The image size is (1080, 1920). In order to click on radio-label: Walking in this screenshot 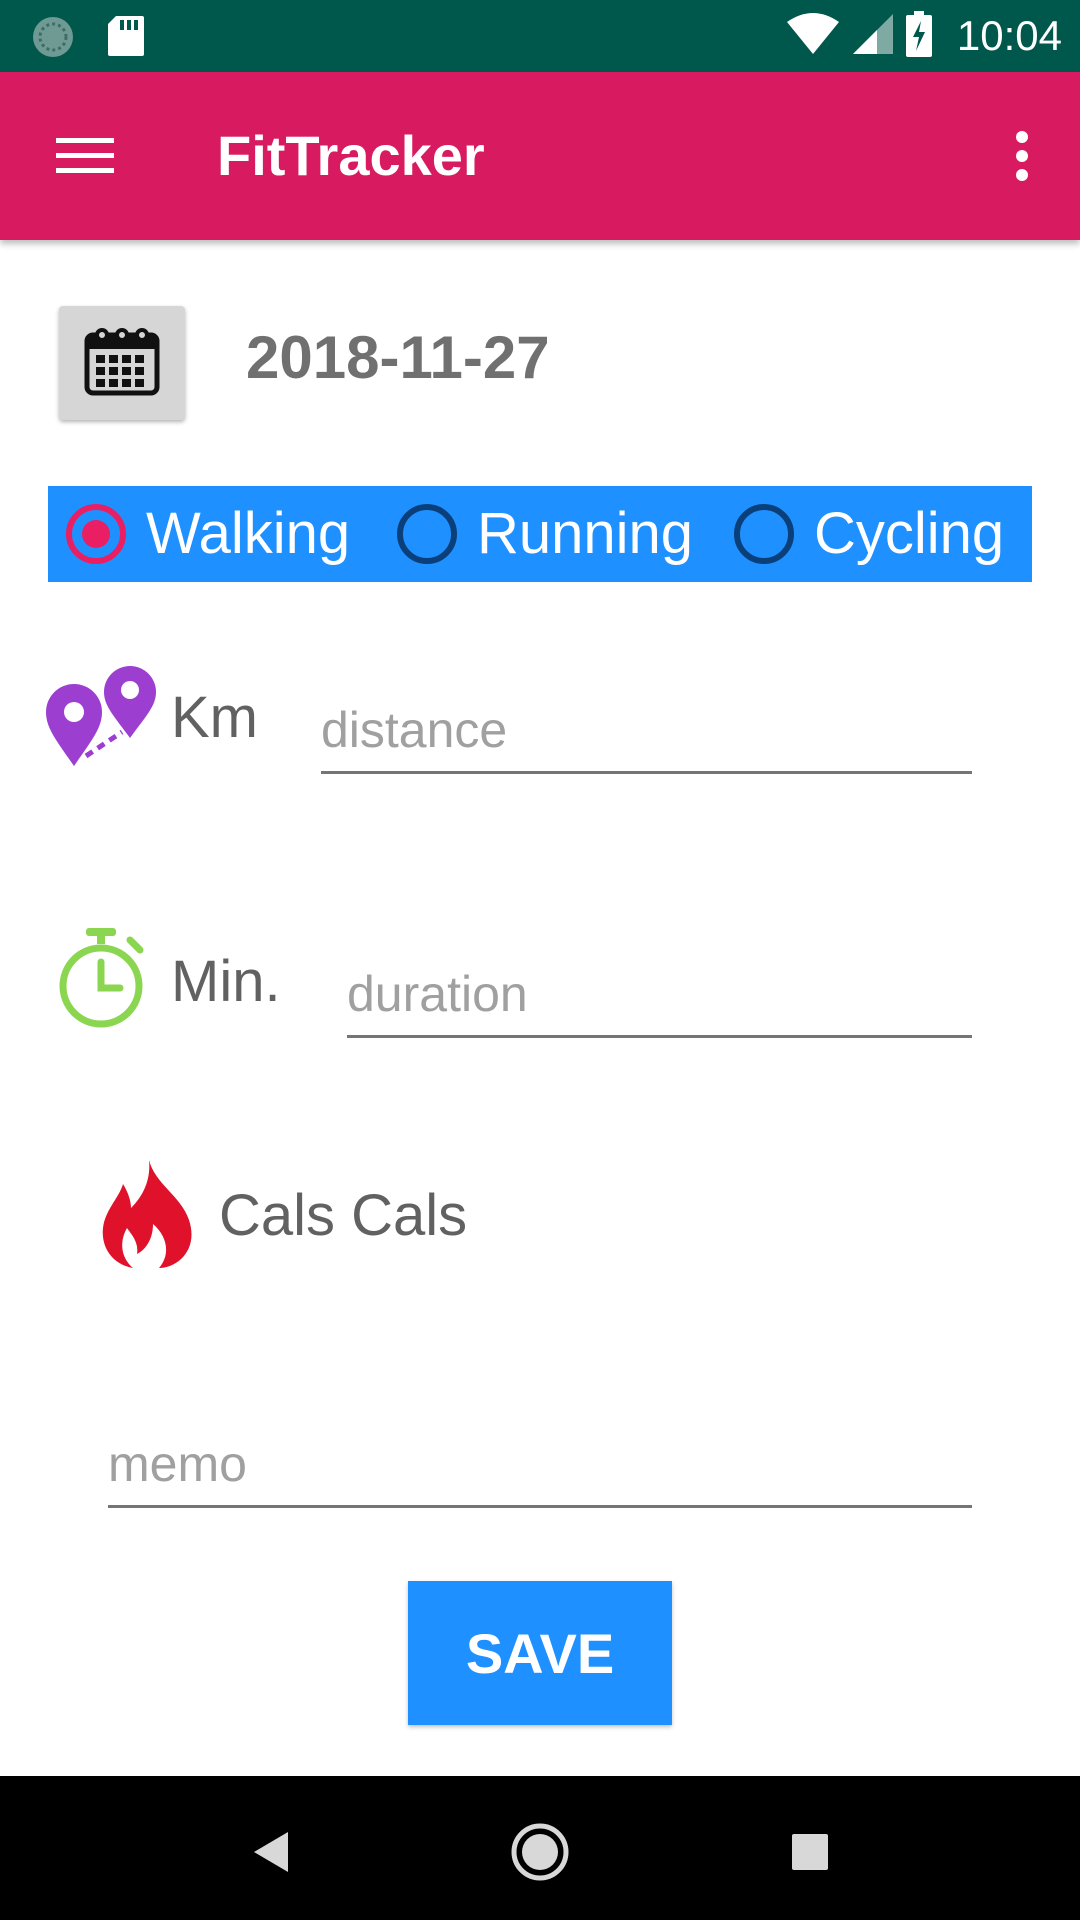, I will do `click(248, 533)`.